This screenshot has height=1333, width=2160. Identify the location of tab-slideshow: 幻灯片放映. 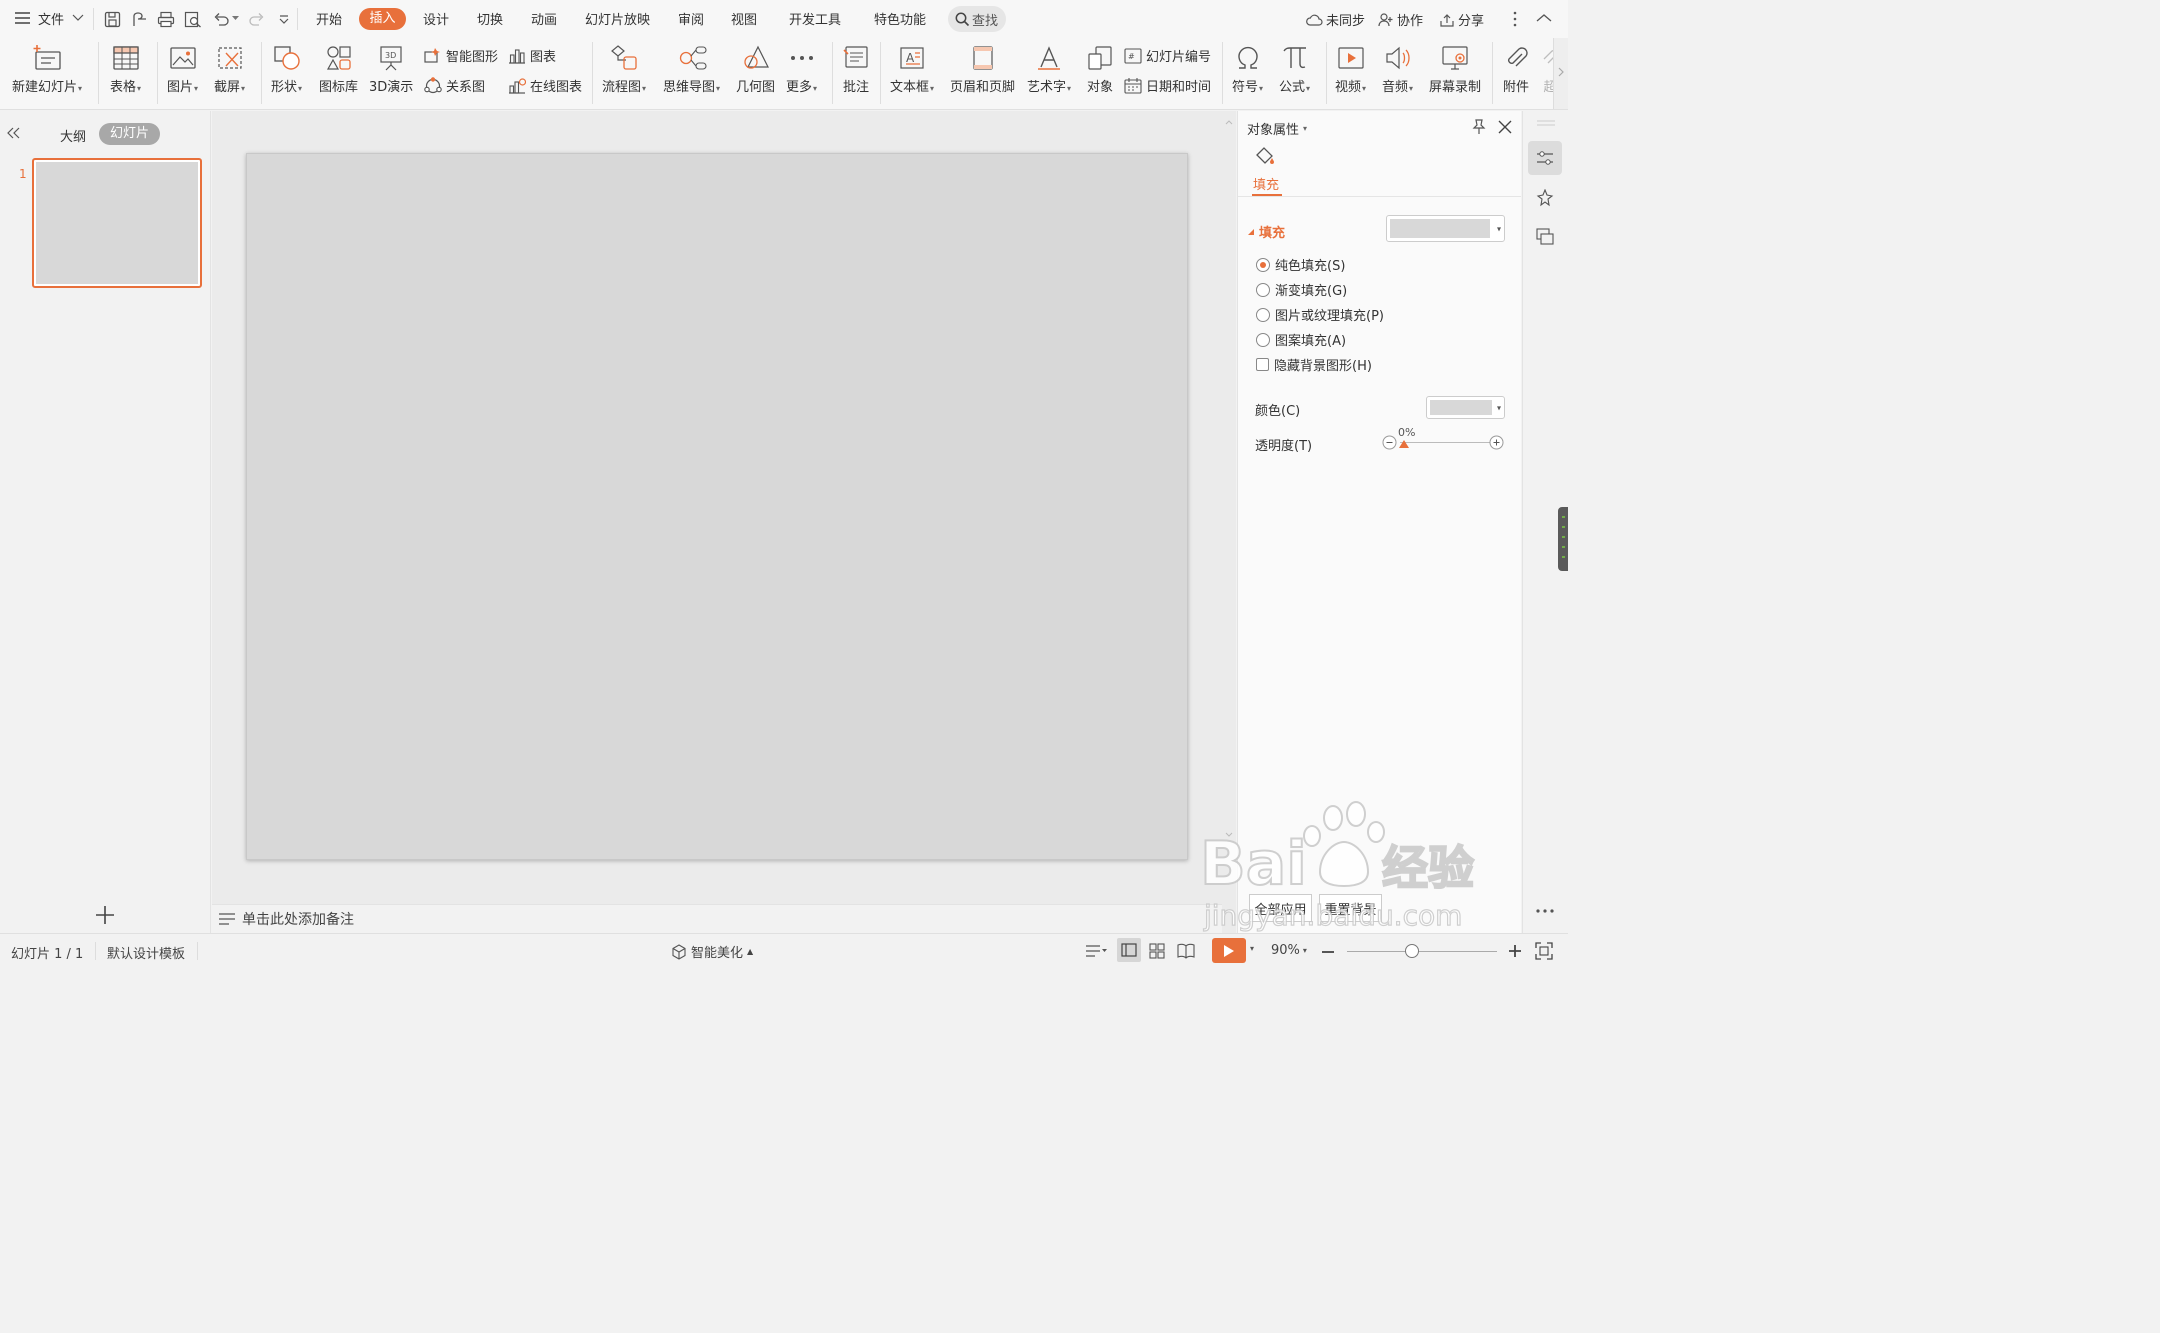
(617, 18).